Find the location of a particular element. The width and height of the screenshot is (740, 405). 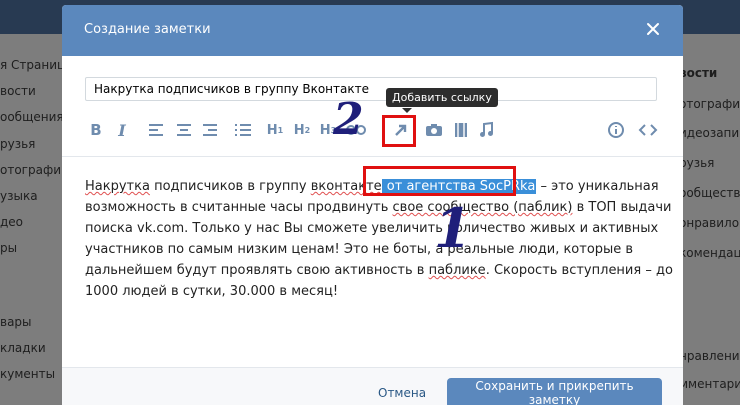

editor-text: . Скорость вступления – до is located at coordinates (579, 270).